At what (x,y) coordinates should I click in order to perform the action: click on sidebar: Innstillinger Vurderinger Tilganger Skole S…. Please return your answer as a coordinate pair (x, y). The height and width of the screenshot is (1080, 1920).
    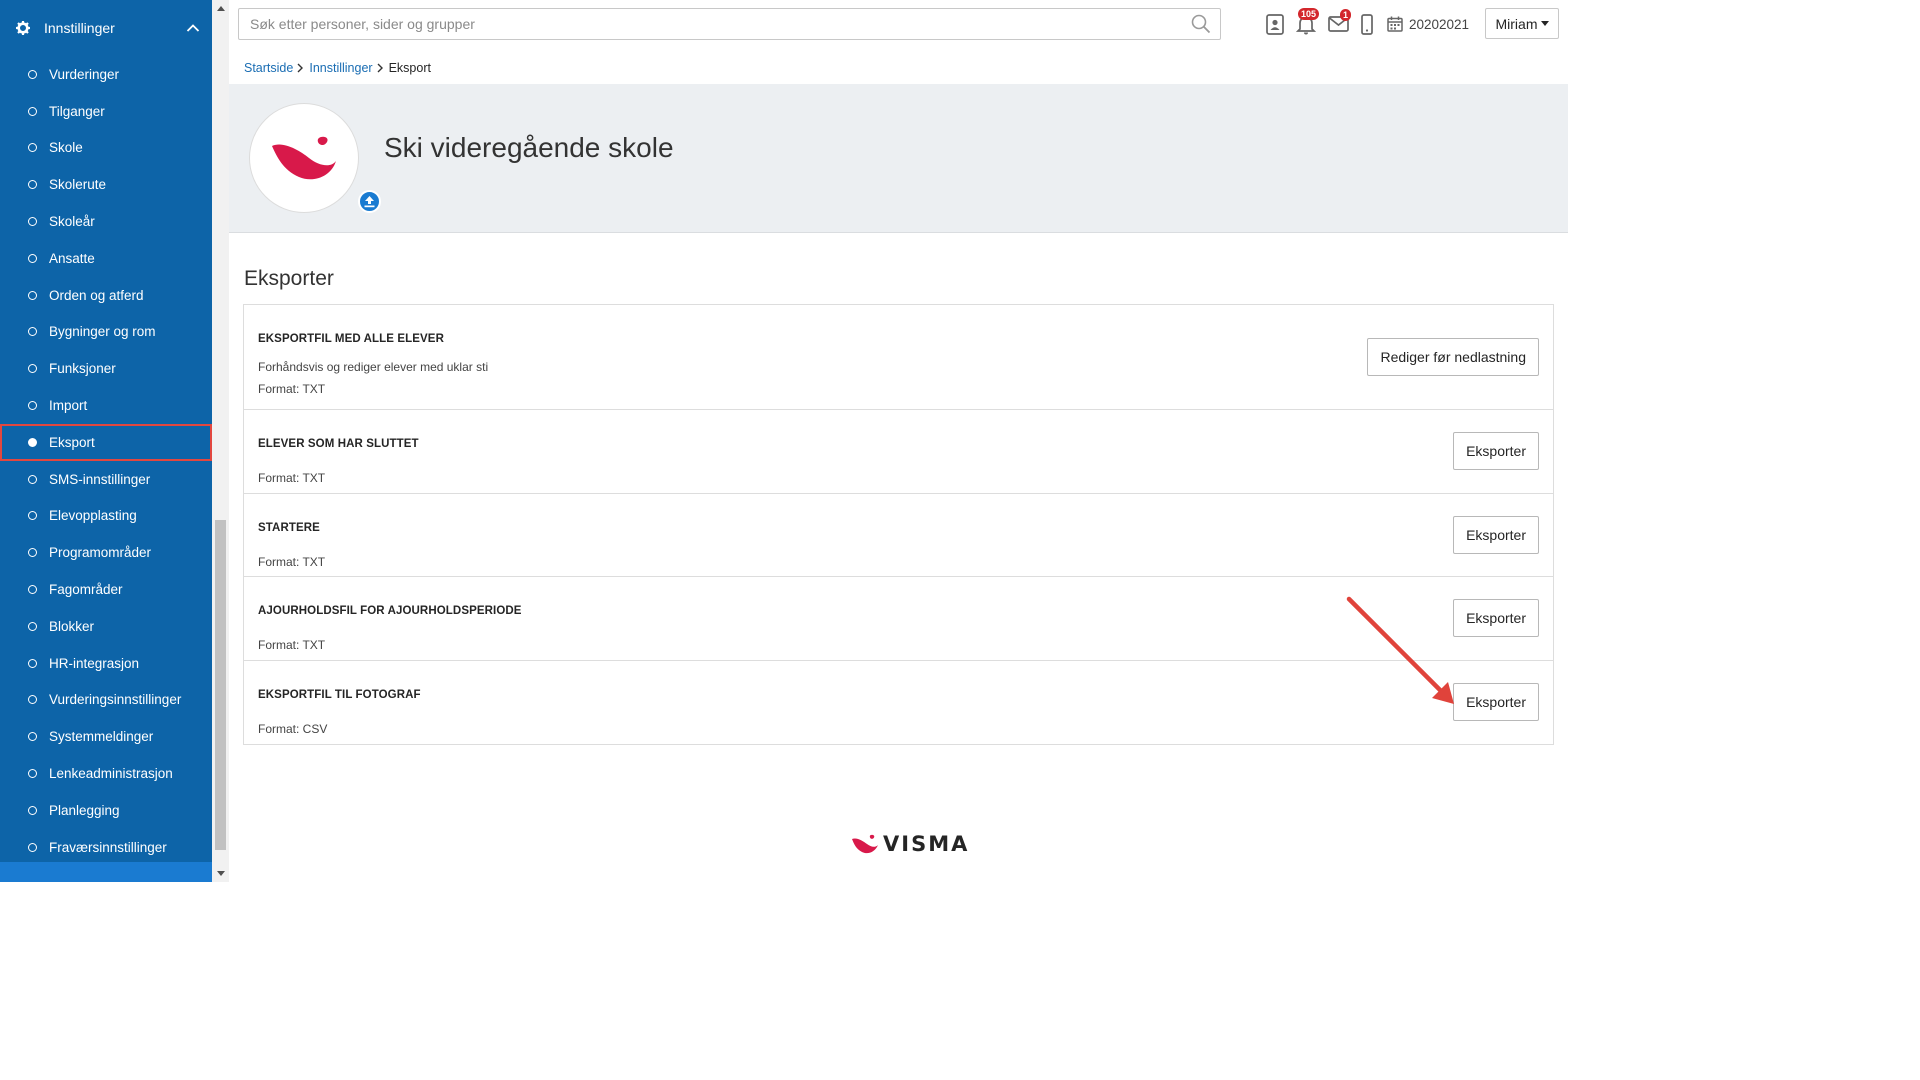
    Looking at the image, I should click on (106, 441).